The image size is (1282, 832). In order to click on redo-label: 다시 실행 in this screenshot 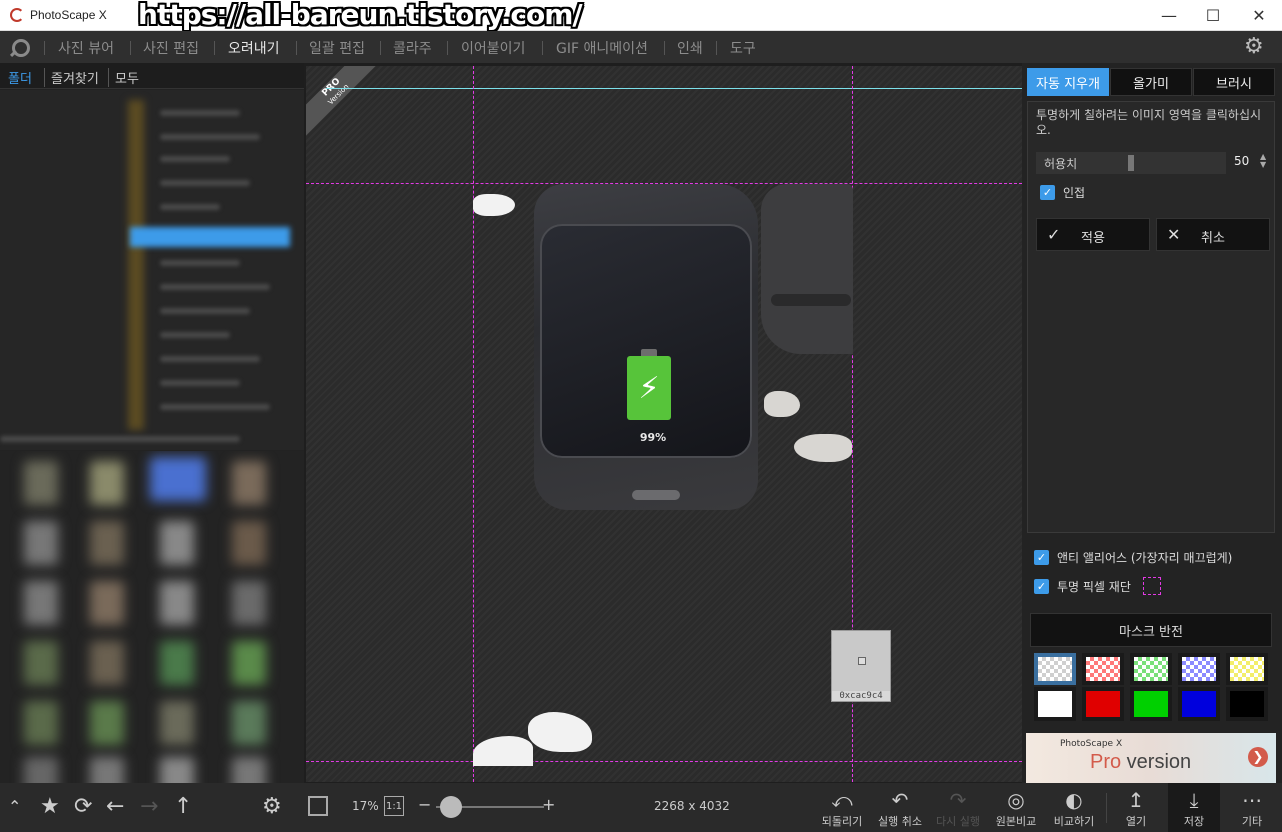, I will do `click(958, 821)`.